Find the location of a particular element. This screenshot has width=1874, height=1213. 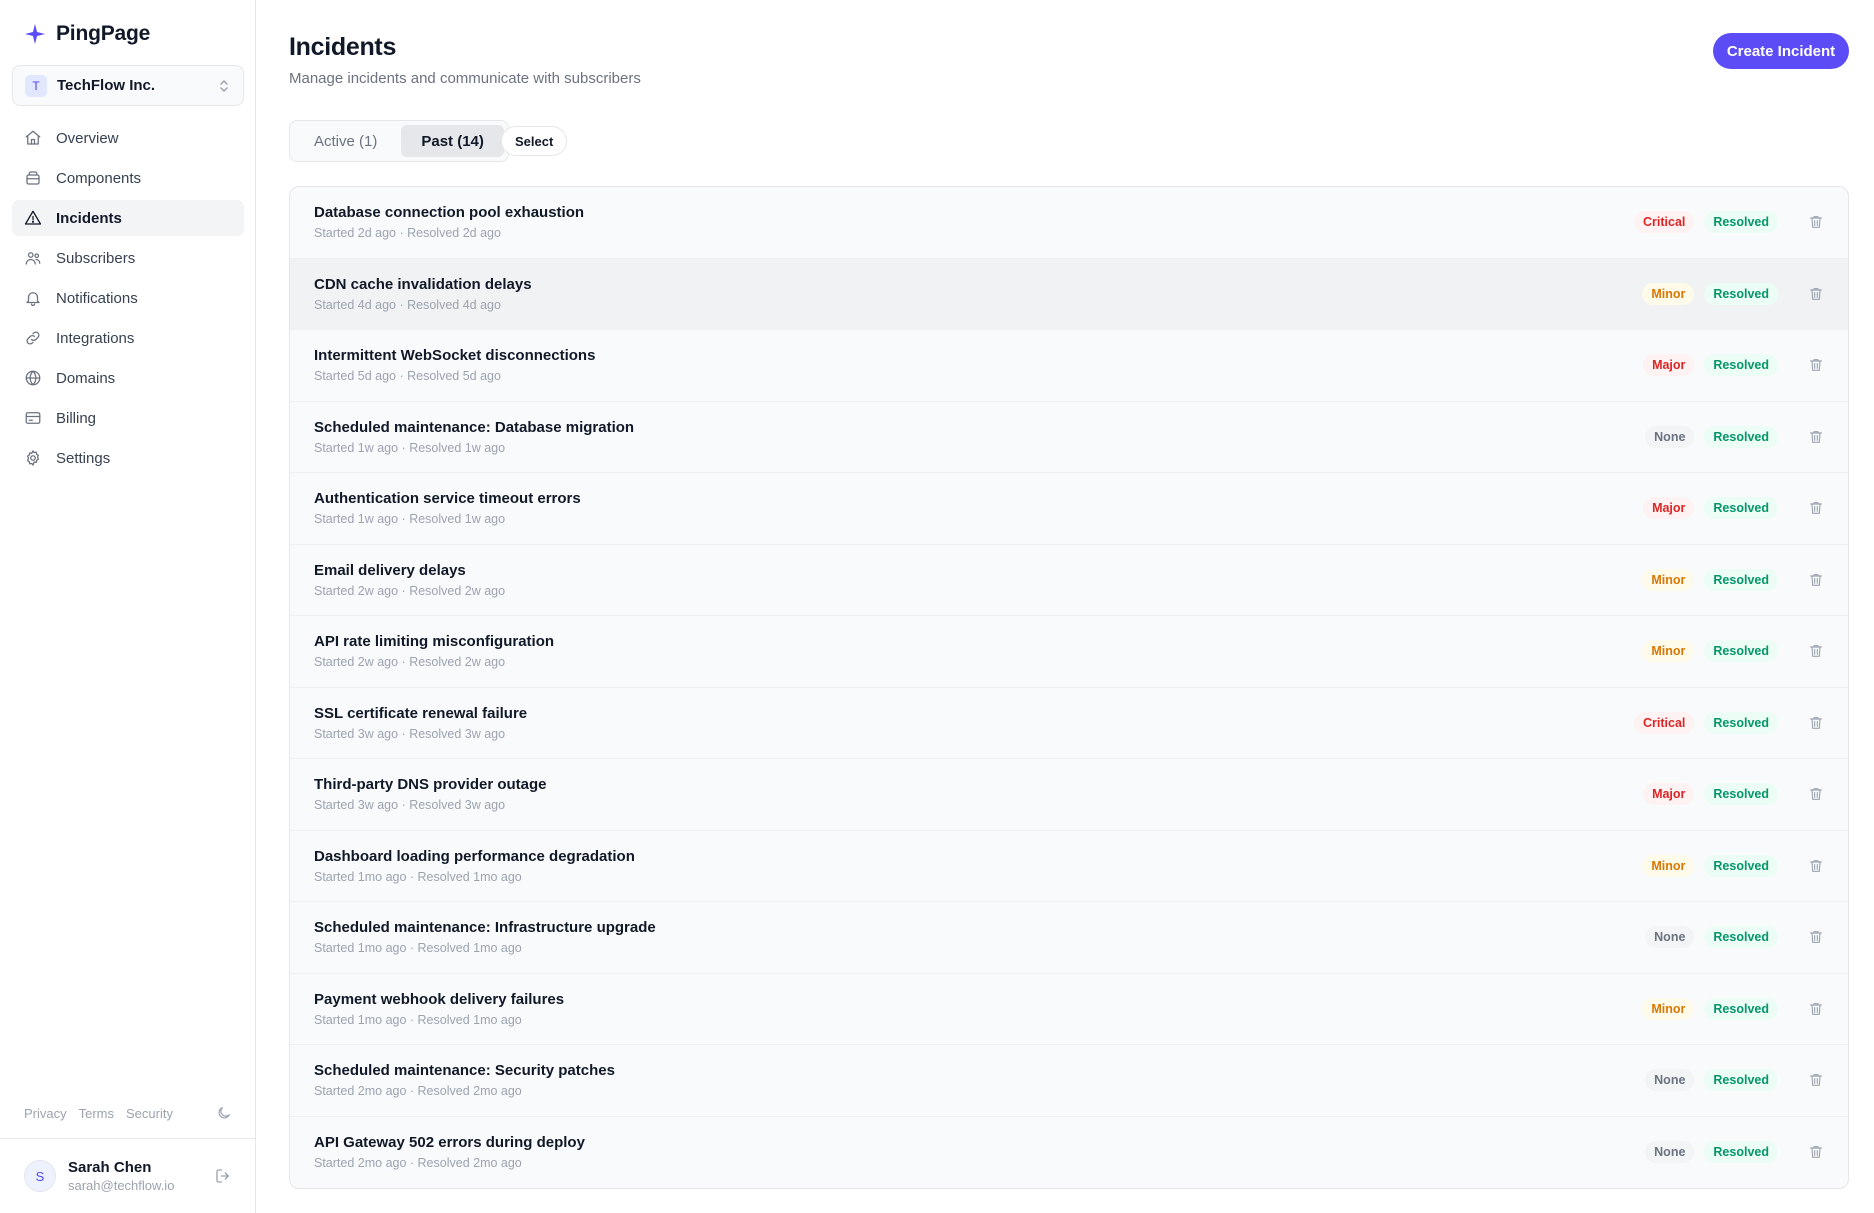

globe-icon is located at coordinates (33, 378).